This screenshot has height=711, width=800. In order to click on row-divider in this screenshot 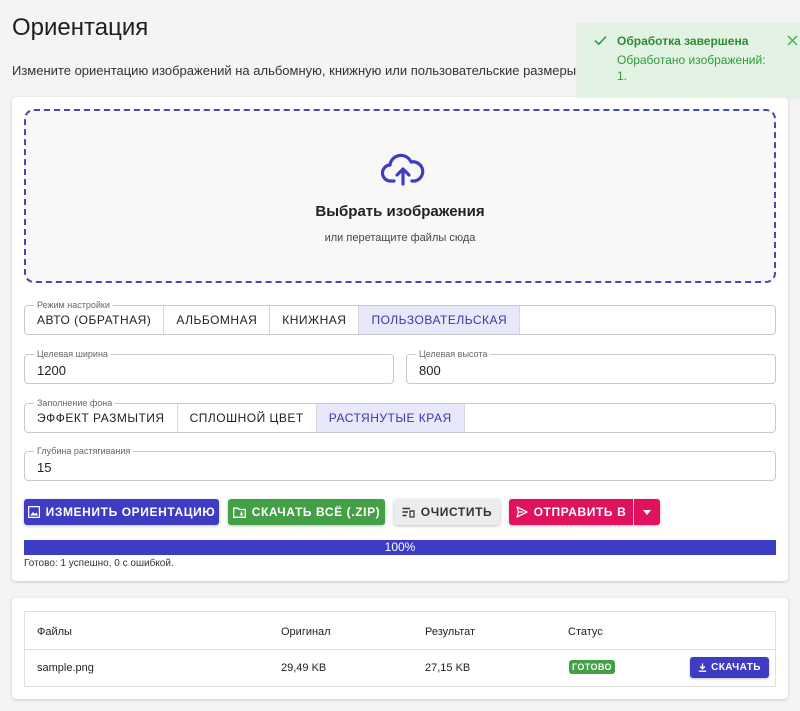, I will do `click(400, 649)`.